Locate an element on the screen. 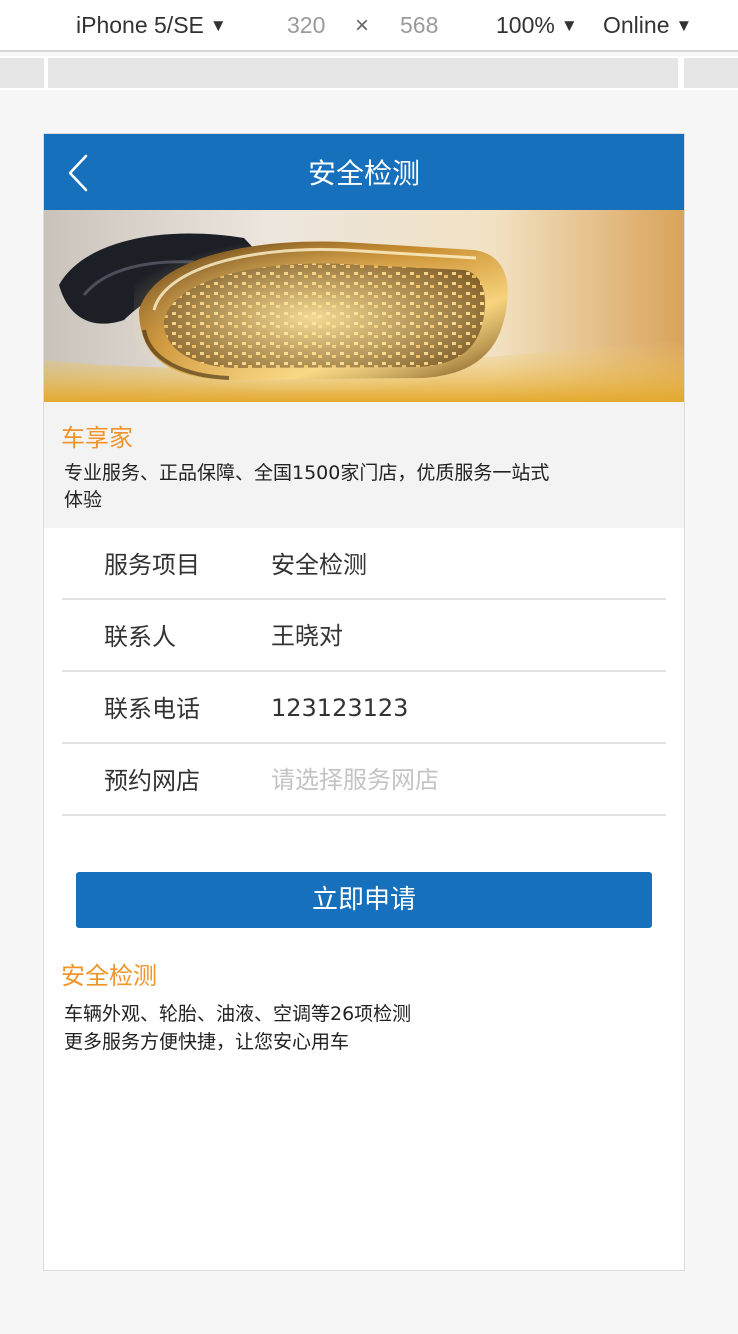  devtools-device-toolbar: iPhone 5/SE ▼ 320 × 568 100% ▼ Online ▼ is located at coordinates (369, 26).